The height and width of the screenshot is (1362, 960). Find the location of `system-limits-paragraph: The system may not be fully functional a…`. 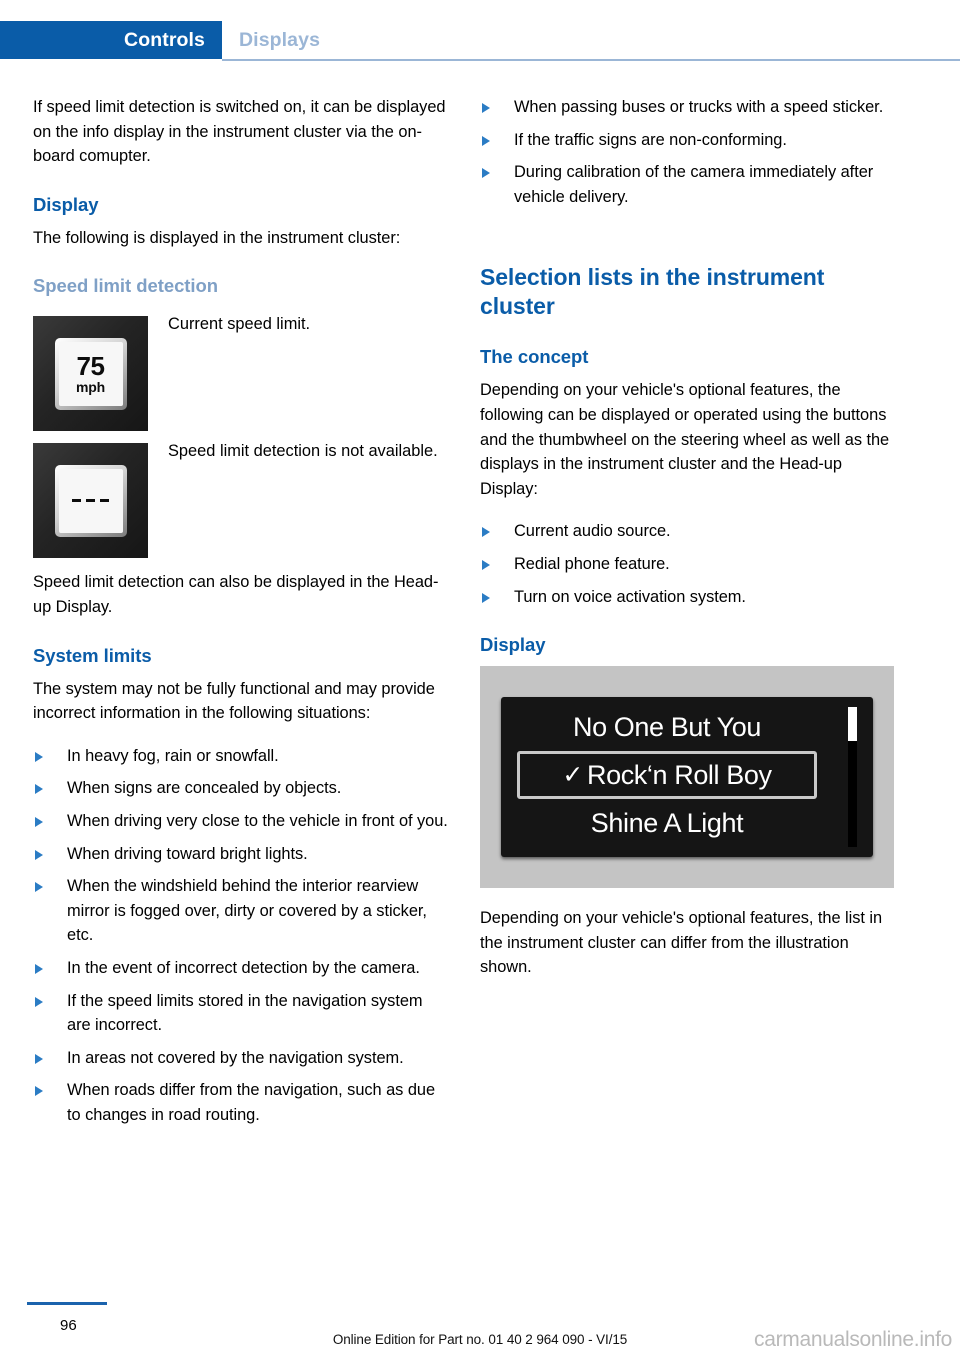

system-limits-paragraph: The system may not be fully functional a… is located at coordinates (234, 701).